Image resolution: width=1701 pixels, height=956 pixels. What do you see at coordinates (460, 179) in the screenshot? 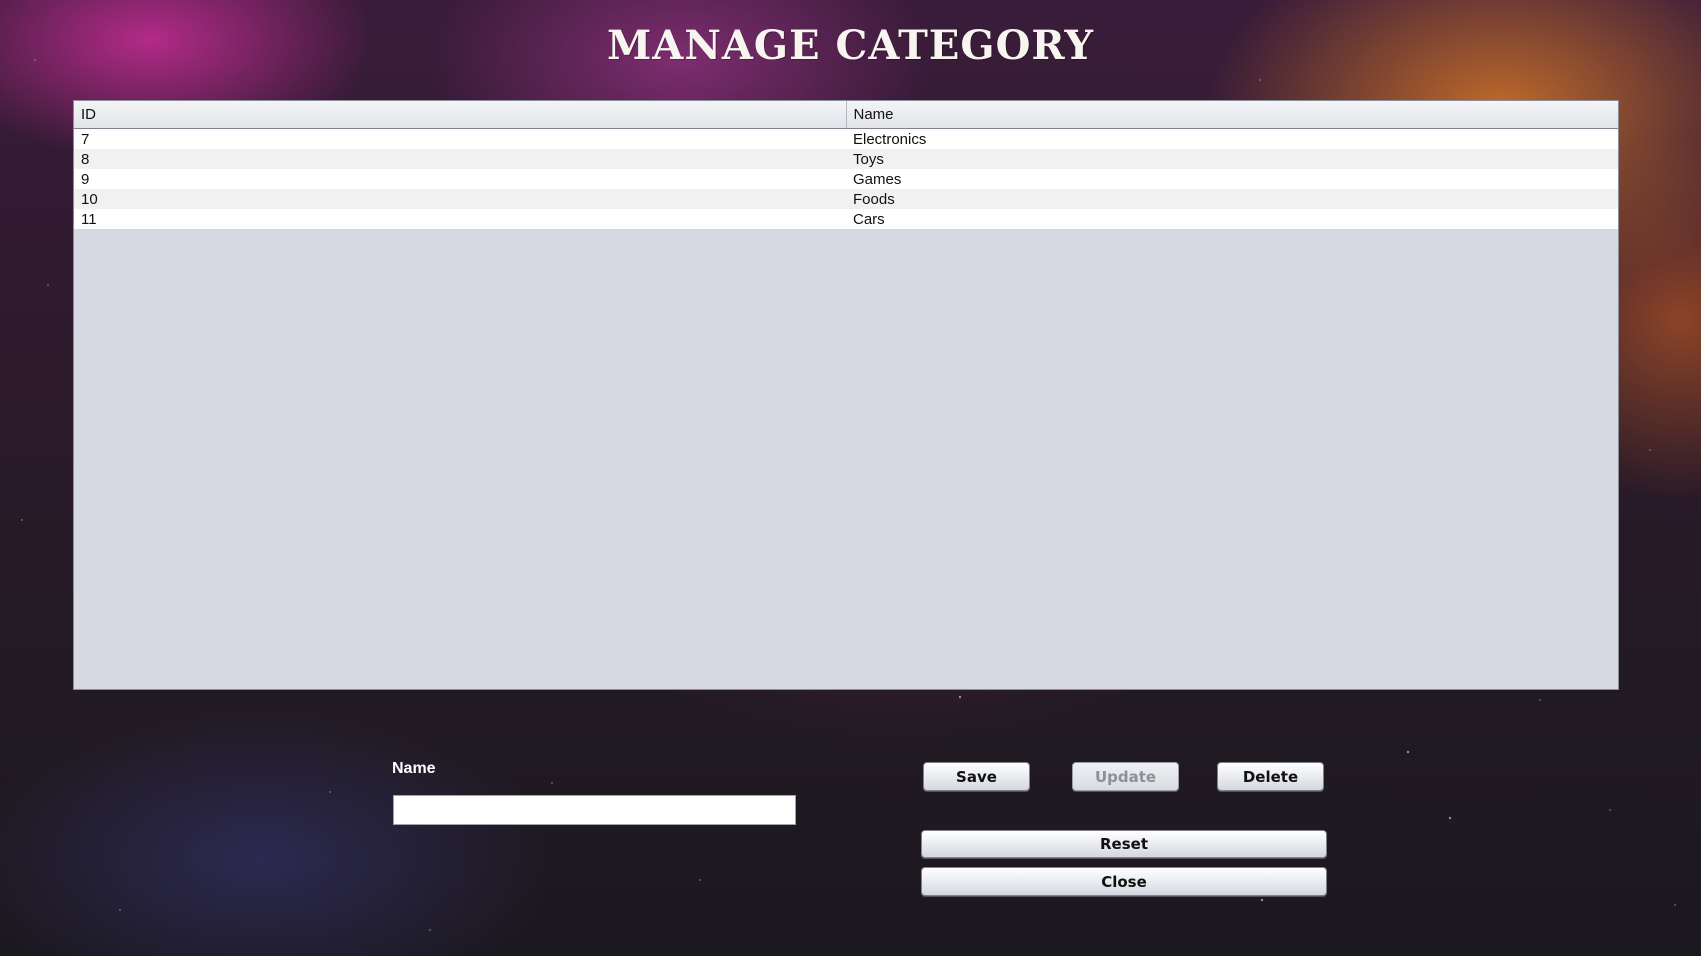
I see `cell-id: 9` at bounding box center [460, 179].